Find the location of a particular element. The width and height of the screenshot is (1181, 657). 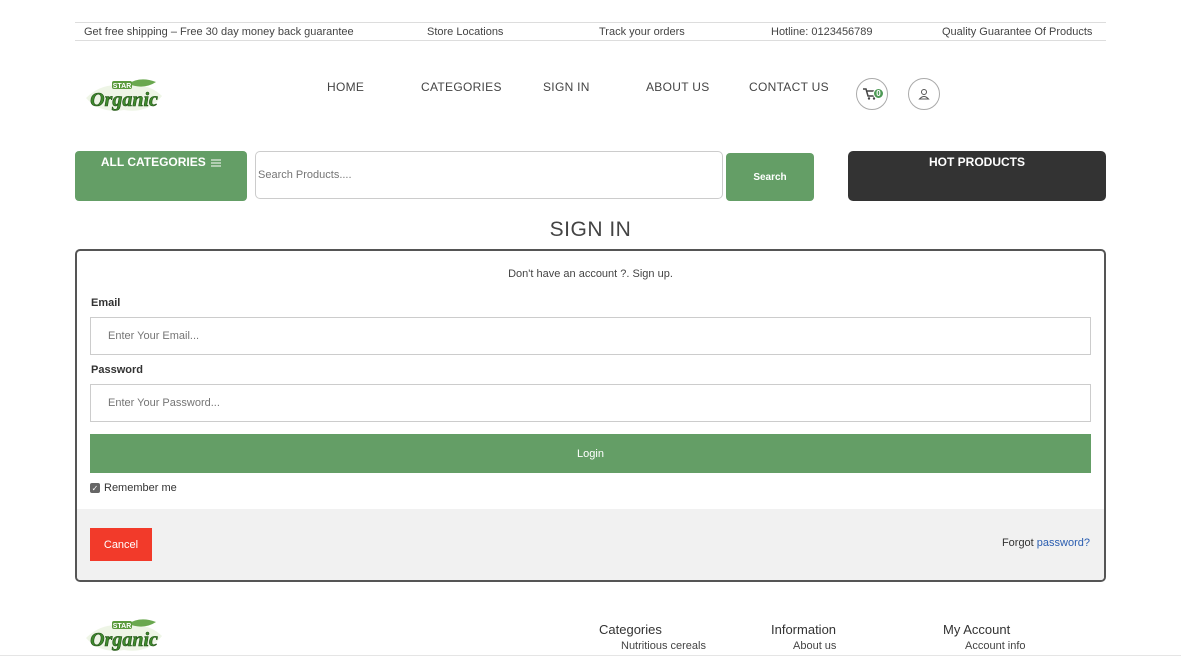

footer-about-link: About us is located at coordinates (814, 646).